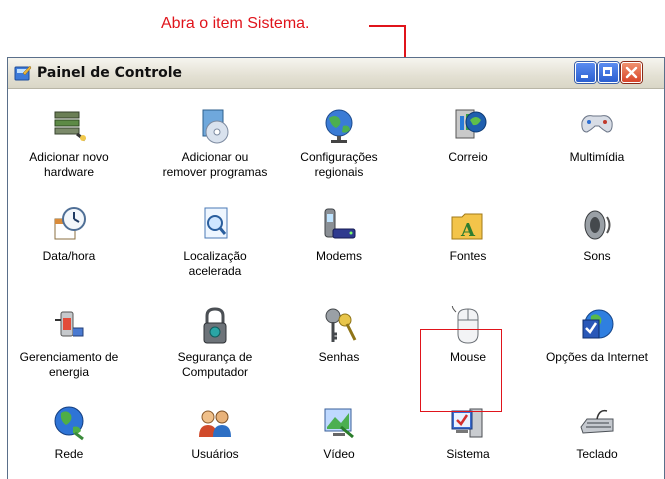 The width and height of the screenshot is (665, 479). Describe the element at coordinates (597, 124) in the screenshot. I see `gamepad-icon` at that location.